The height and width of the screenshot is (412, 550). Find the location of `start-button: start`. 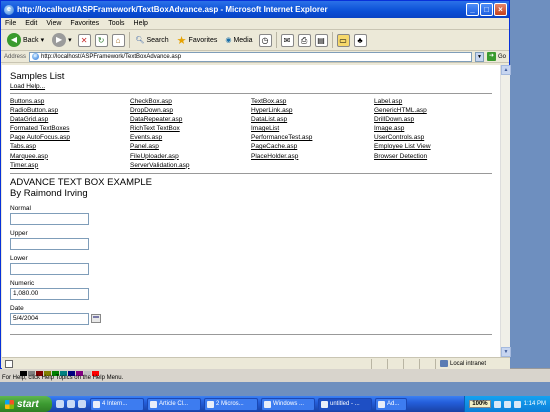

start-button: start is located at coordinates (26, 404).